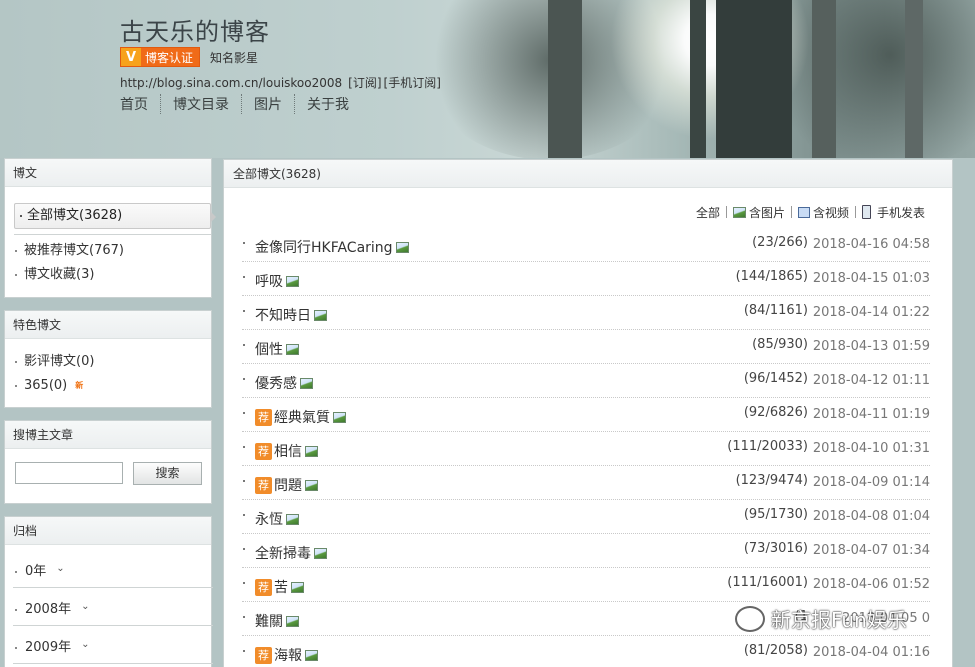  I want to click on post-row: 呼吸 (144/1865) 2018-04-15 01:03, so click(586, 279).